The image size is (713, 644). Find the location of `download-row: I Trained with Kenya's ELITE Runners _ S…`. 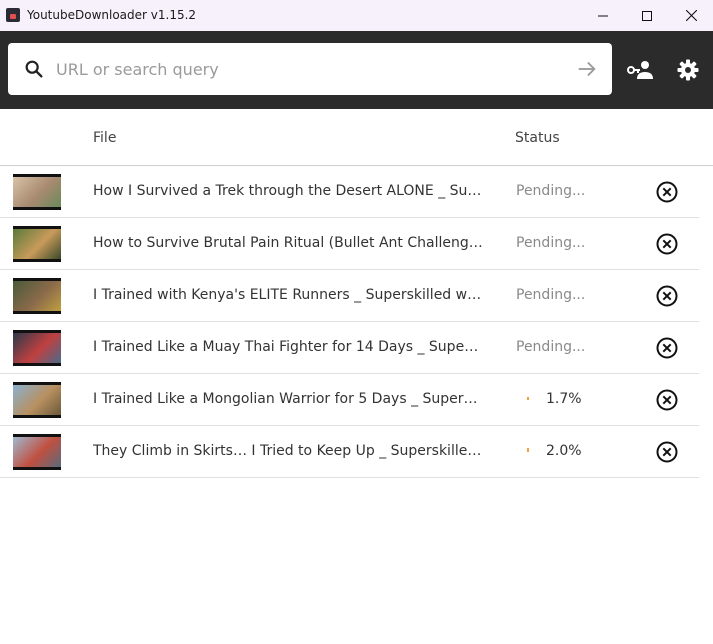

download-row: I Trained with Kenya's ELITE Runners _ S… is located at coordinates (349, 296).